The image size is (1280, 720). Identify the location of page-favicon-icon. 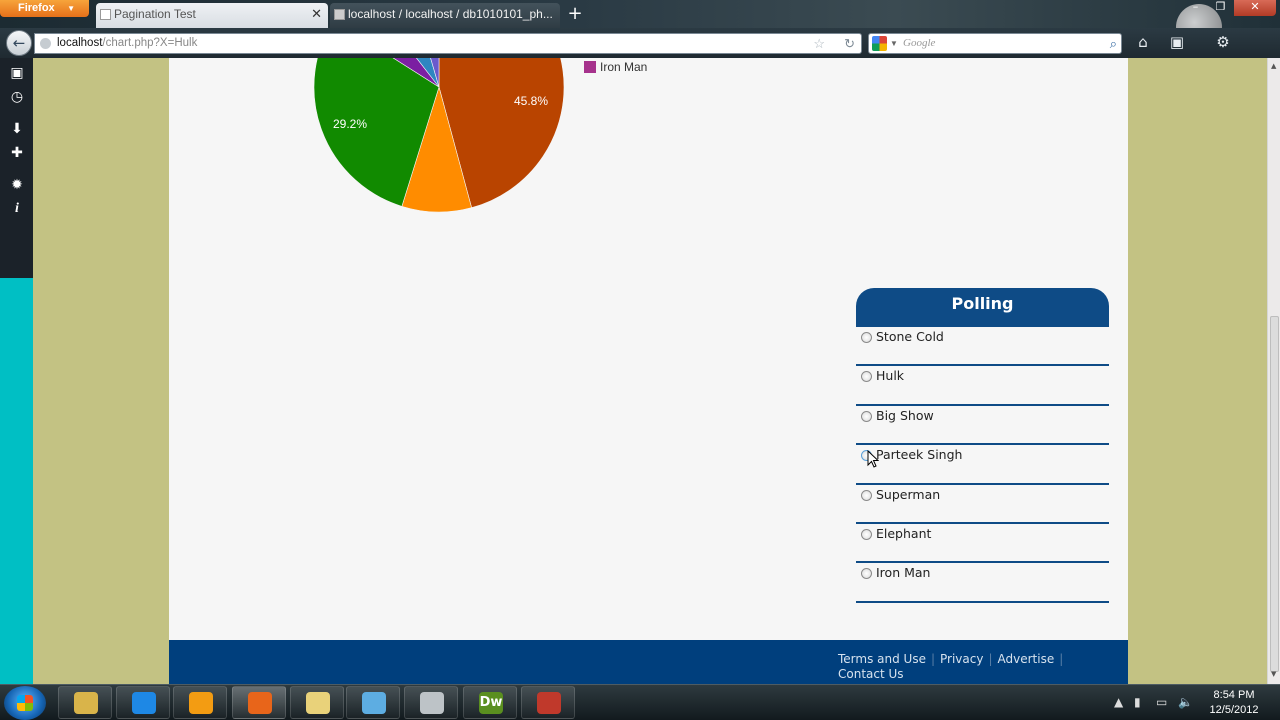
(339, 14).